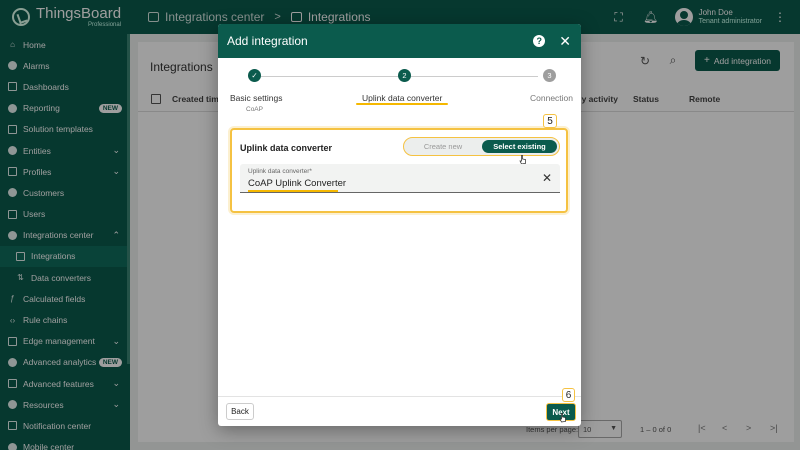 The height and width of the screenshot is (450, 800). What do you see at coordinates (254, 109) in the screenshot?
I see `step-basic-settings-sub: CoAP` at bounding box center [254, 109].